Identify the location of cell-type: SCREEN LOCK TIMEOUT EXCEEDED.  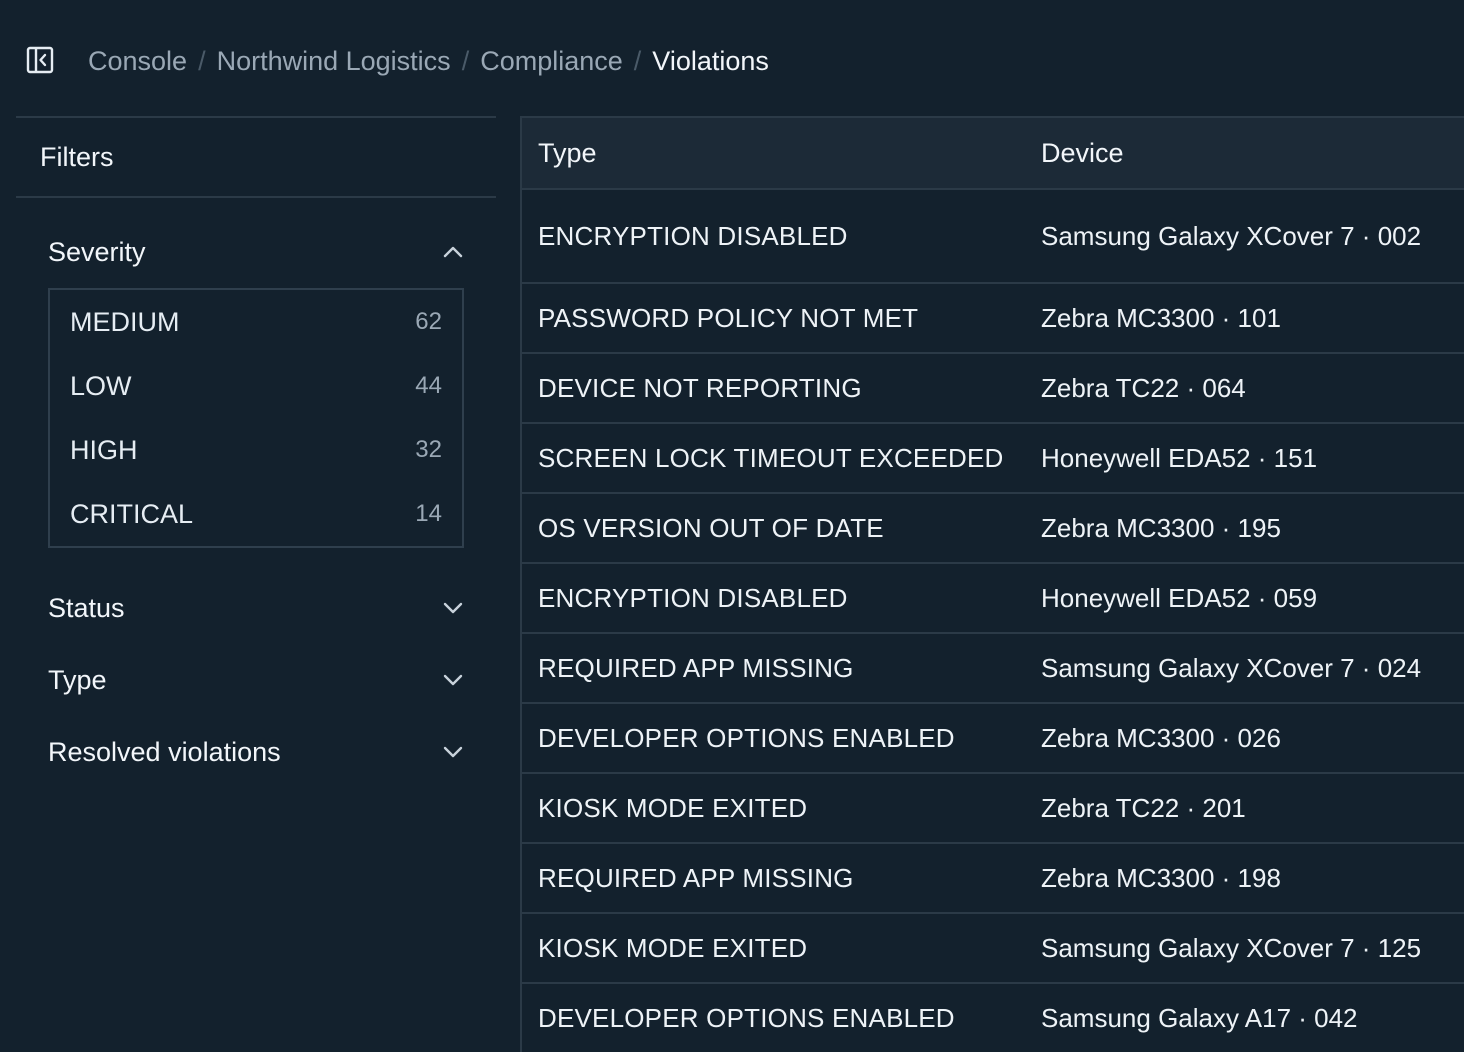
(771, 457).